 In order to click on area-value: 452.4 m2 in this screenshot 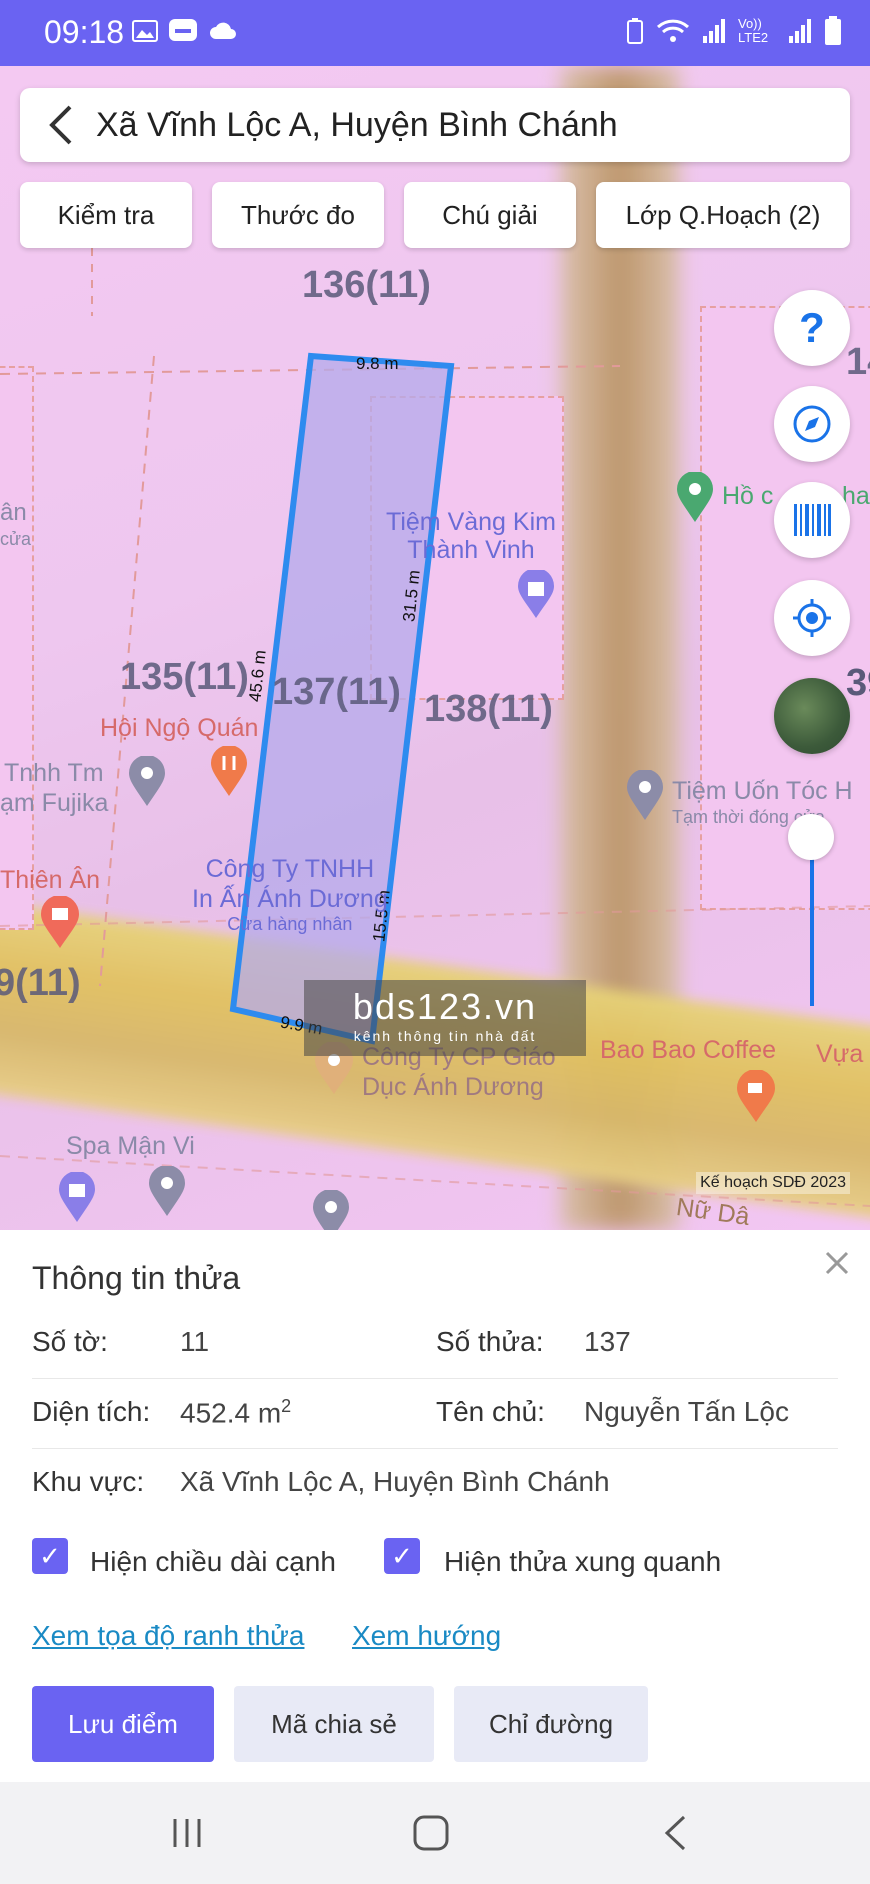, I will do `click(236, 1412)`.